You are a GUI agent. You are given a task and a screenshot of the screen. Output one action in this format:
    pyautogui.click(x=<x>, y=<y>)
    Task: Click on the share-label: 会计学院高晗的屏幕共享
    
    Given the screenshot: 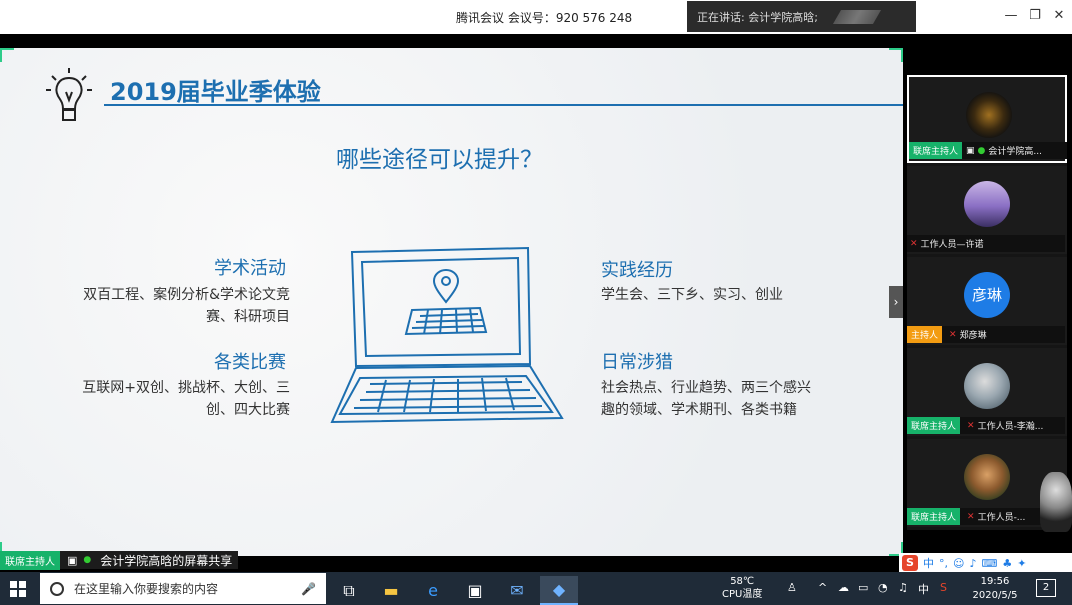 What is the action you would take?
    pyautogui.click(x=166, y=560)
    